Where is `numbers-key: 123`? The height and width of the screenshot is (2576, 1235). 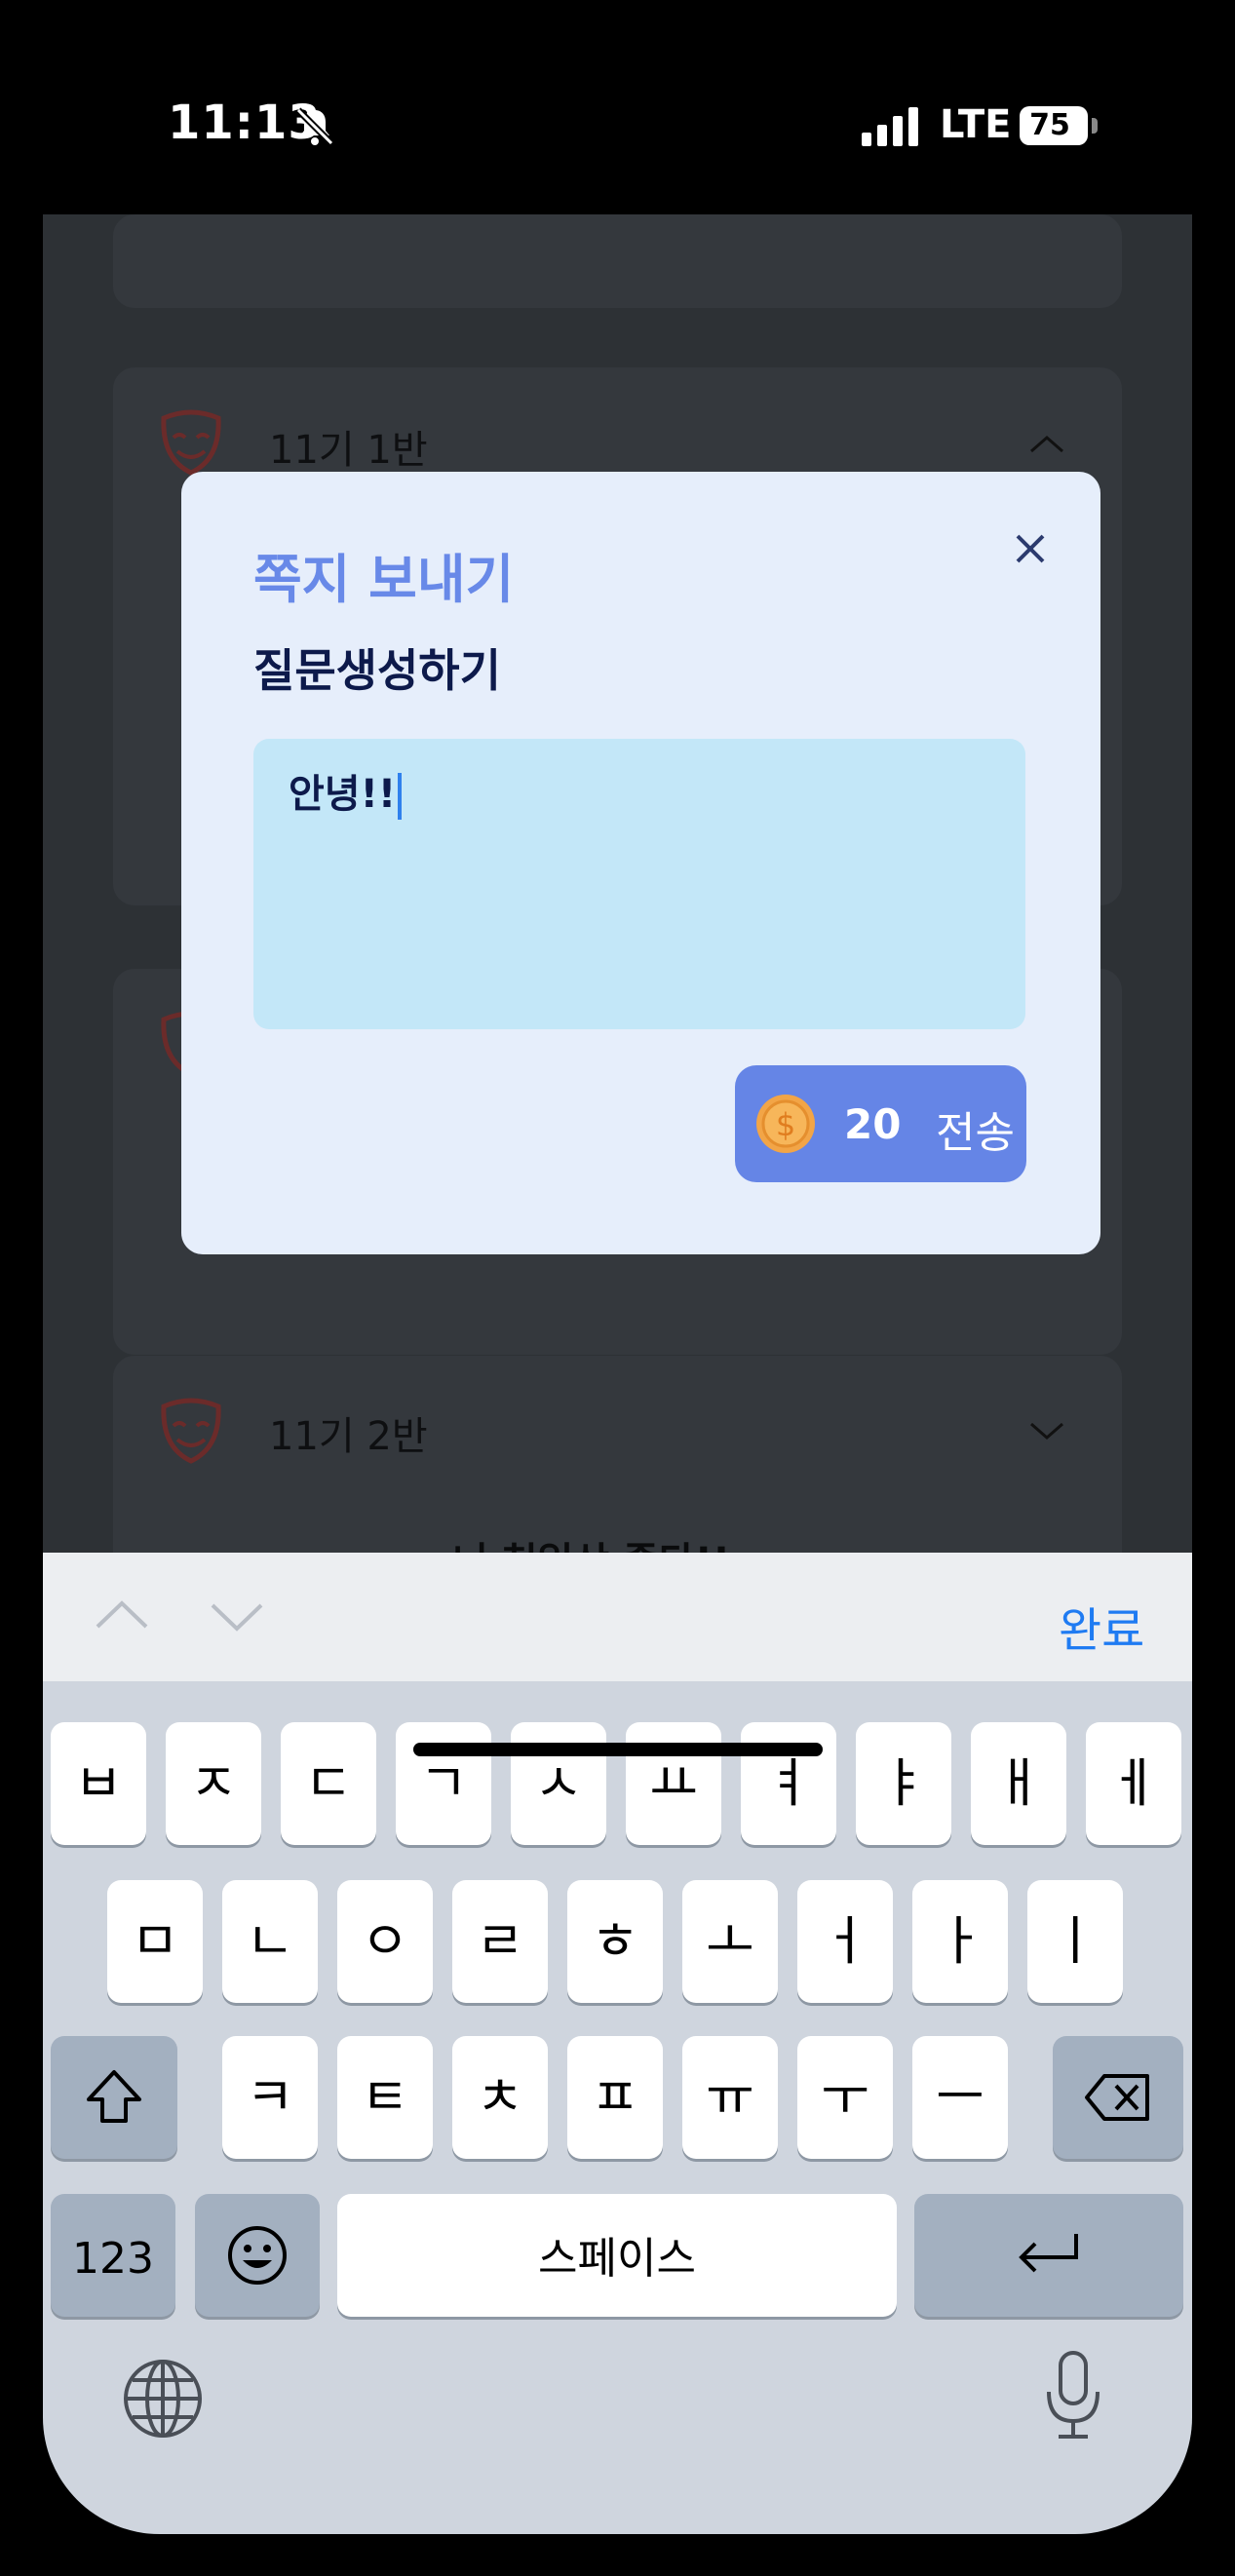
numbers-key: 123 is located at coordinates (113, 2255).